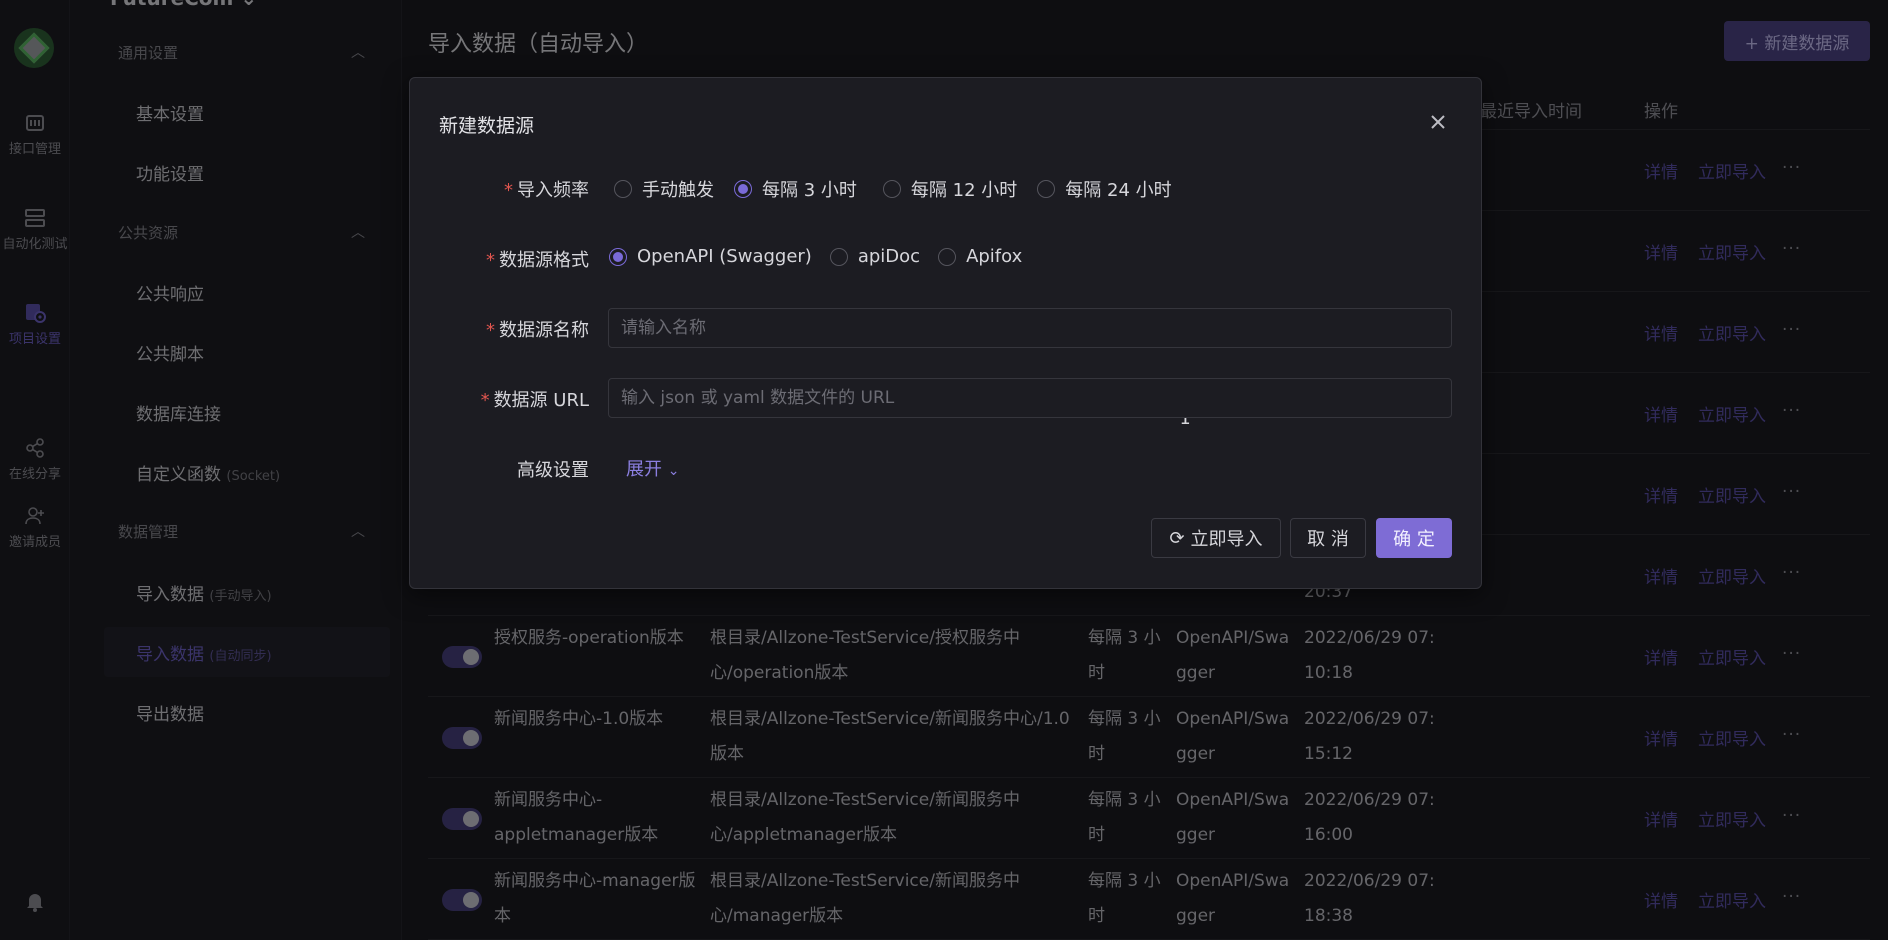 This screenshot has width=1888, height=940. I want to click on chevron-down-icon: ⌄, so click(673, 471).